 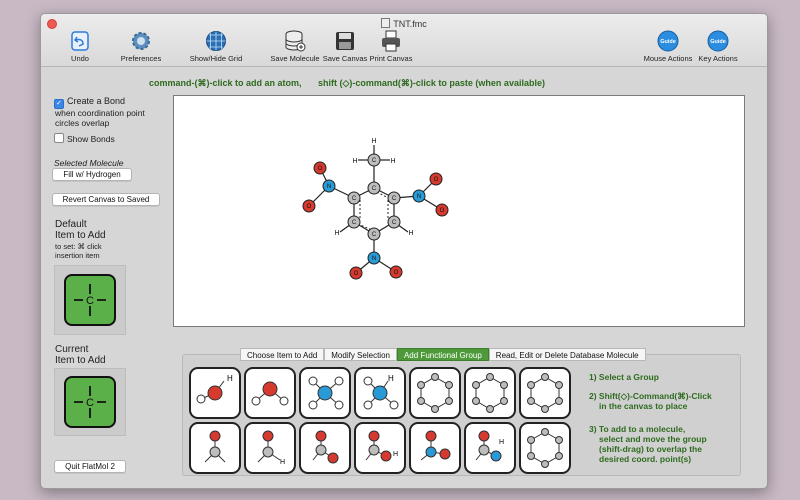 I want to click on database-icon, so click(x=295, y=41).